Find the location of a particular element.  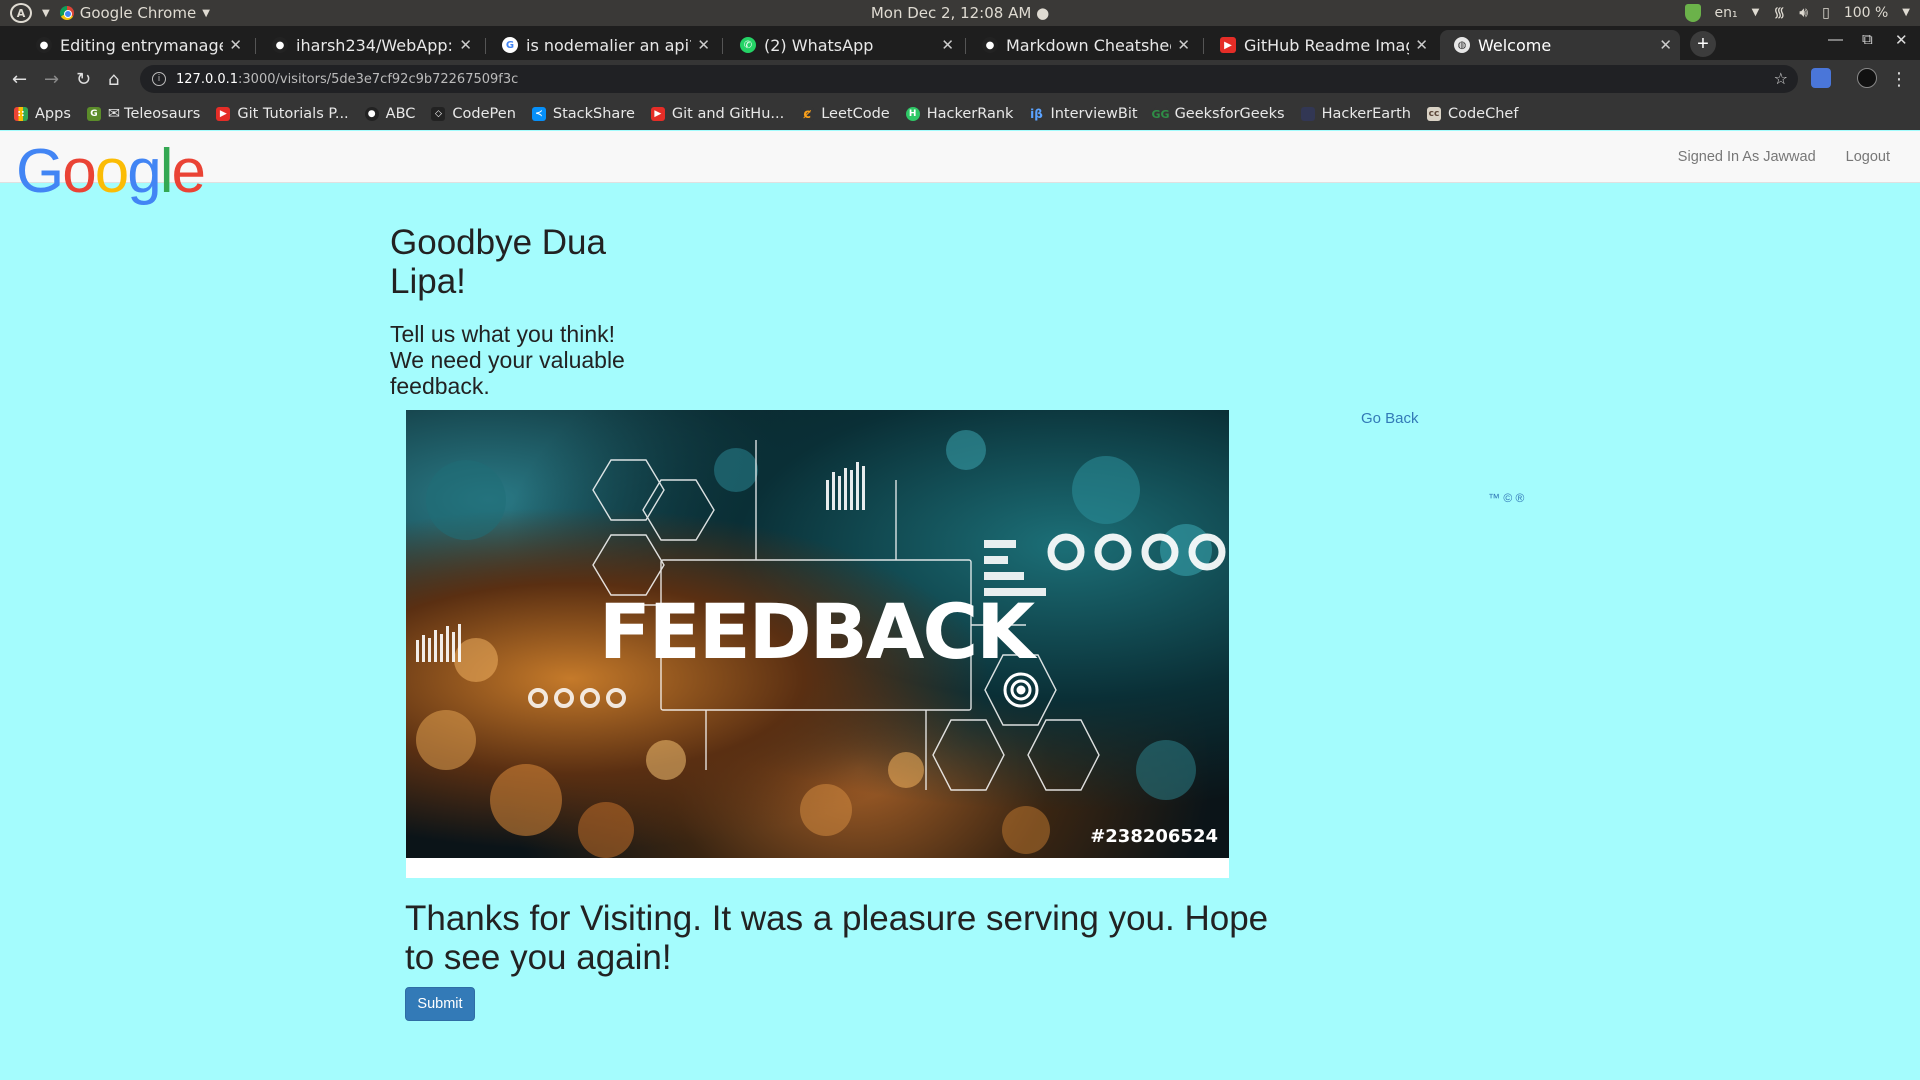

feedback-word: FEEDBACK is located at coordinates (818, 631).